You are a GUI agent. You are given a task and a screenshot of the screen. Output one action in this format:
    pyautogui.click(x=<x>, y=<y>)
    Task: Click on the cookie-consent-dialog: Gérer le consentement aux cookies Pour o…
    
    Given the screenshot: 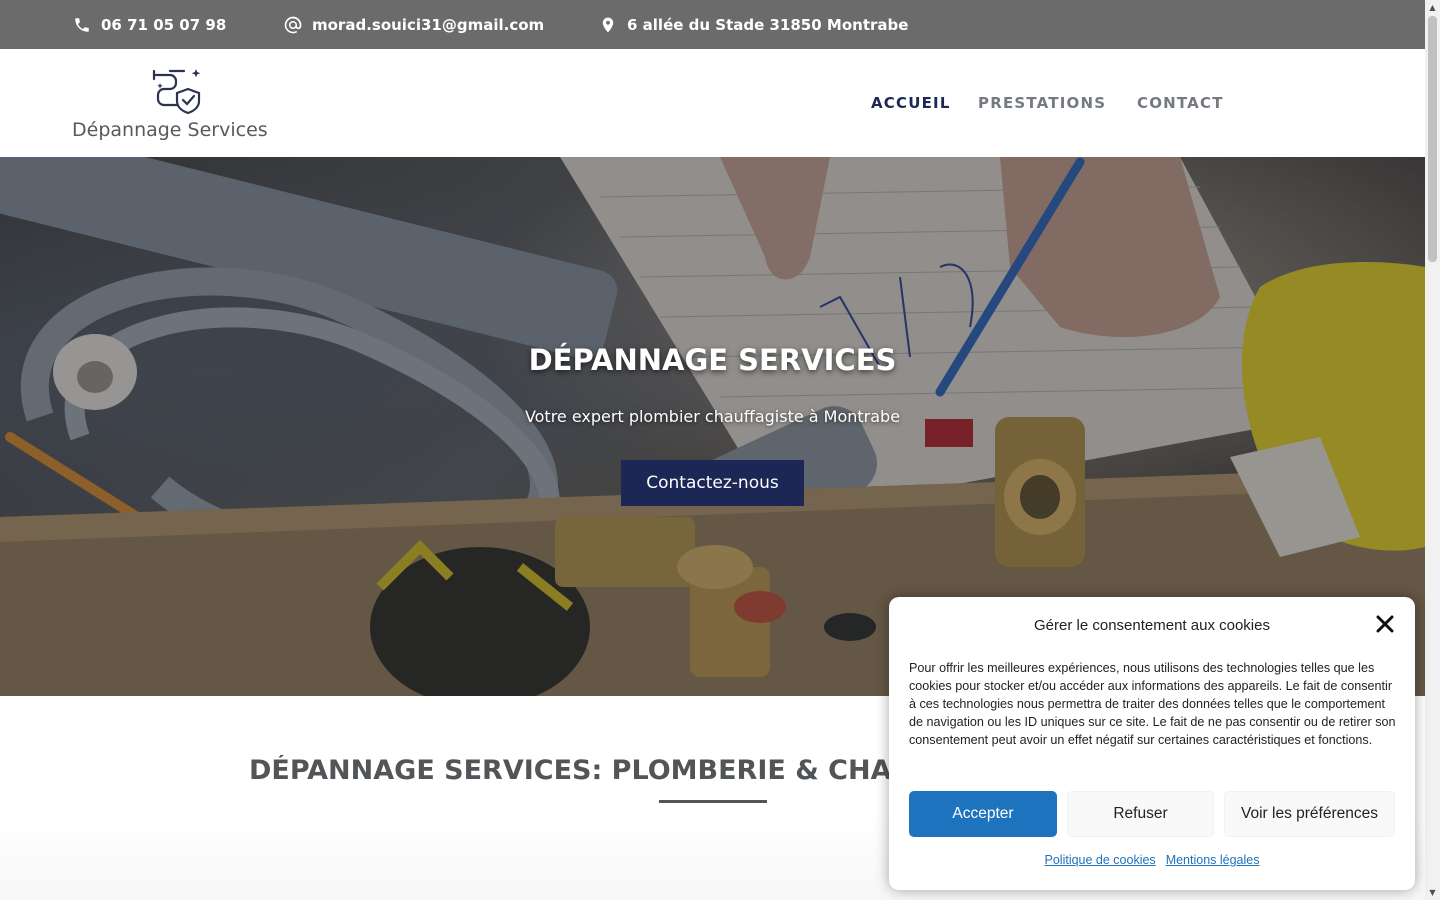 What is the action you would take?
    pyautogui.click(x=1152, y=743)
    